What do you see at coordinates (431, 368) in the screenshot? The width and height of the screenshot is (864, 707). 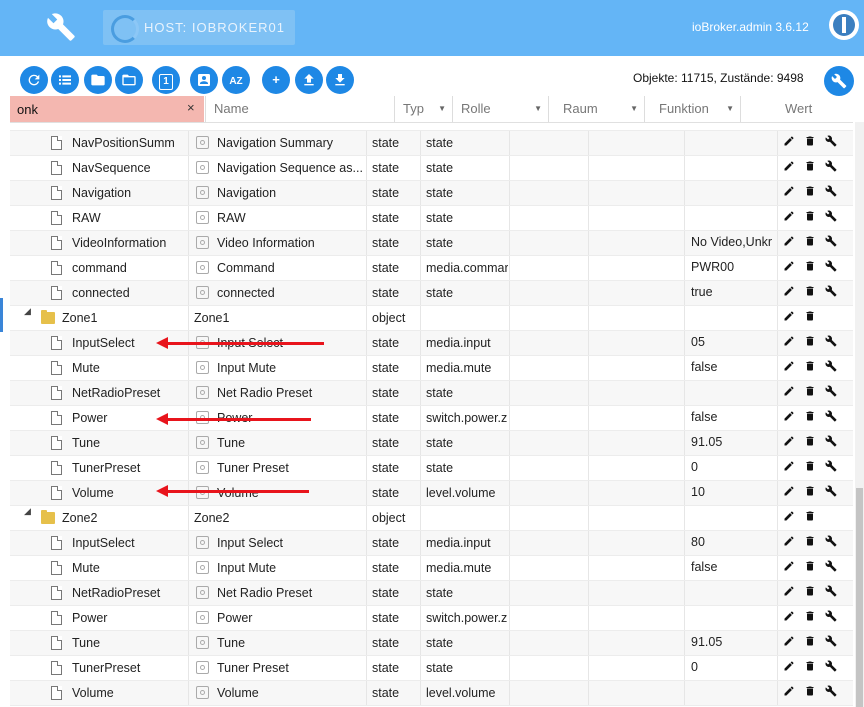 I see `table-row: Mute Input Mute state media.mute false` at bounding box center [431, 368].